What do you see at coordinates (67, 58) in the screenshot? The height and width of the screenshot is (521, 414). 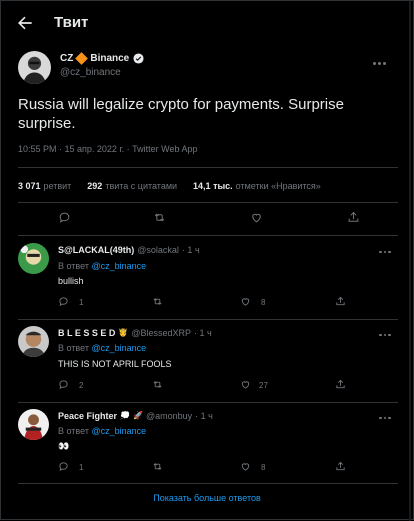 I see `author-name-text: CZ` at bounding box center [67, 58].